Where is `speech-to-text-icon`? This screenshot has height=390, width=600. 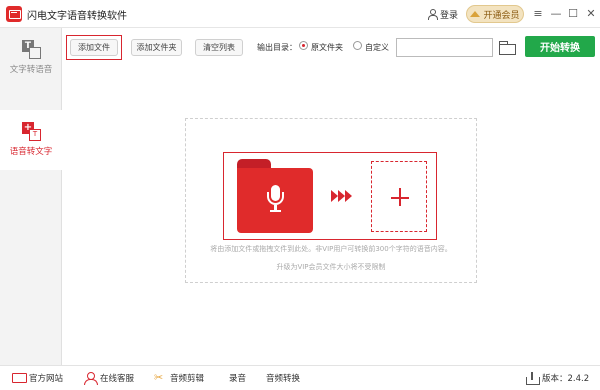 speech-to-text-icon is located at coordinates (31, 131).